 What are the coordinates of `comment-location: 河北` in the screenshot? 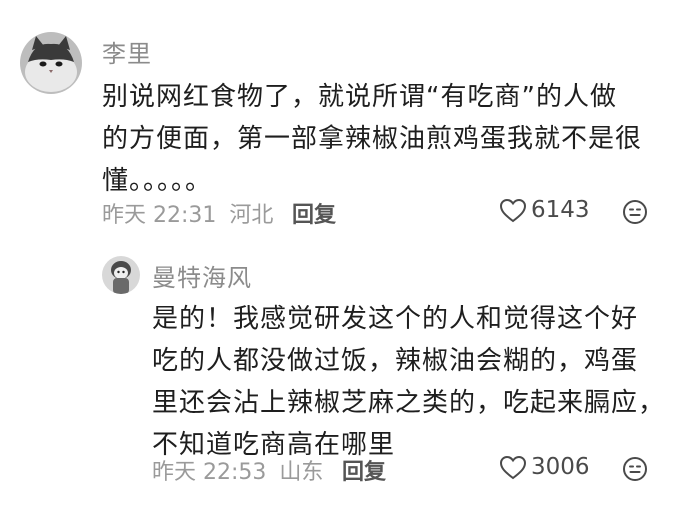 It's located at (251, 215).